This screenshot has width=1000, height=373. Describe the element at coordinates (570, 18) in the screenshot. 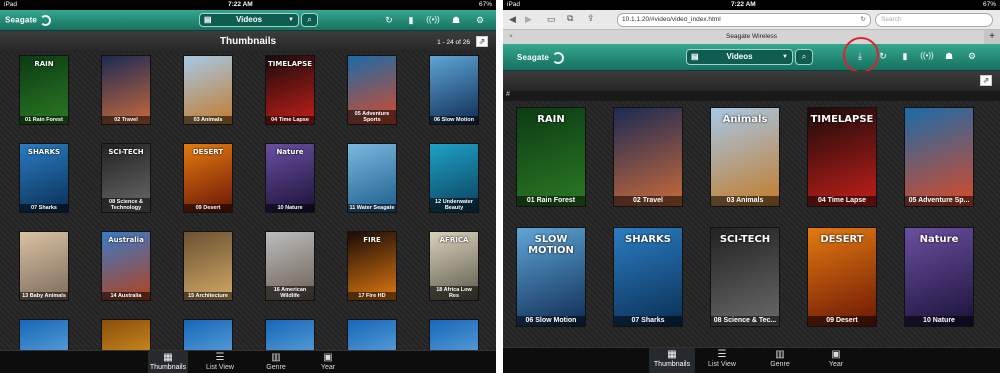

I see `tabs-icon: ⧉` at that location.